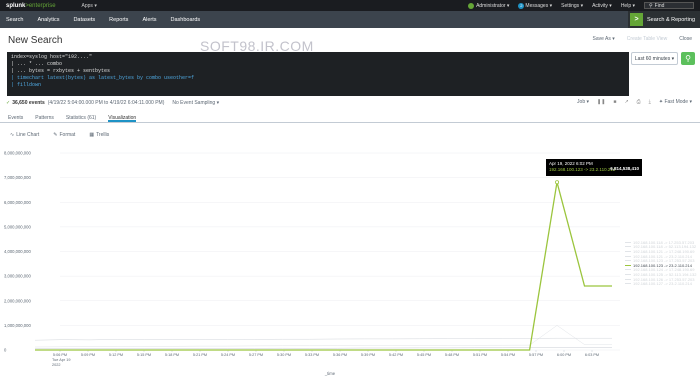 Image resolution: width=700 pixels, height=377 pixels. I want to click on search-icon: ⚲, so click(688, 58).